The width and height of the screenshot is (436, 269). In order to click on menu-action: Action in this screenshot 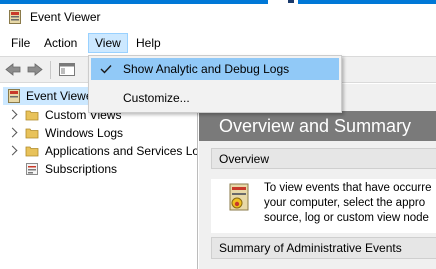, I will do `click(60, 43)`.